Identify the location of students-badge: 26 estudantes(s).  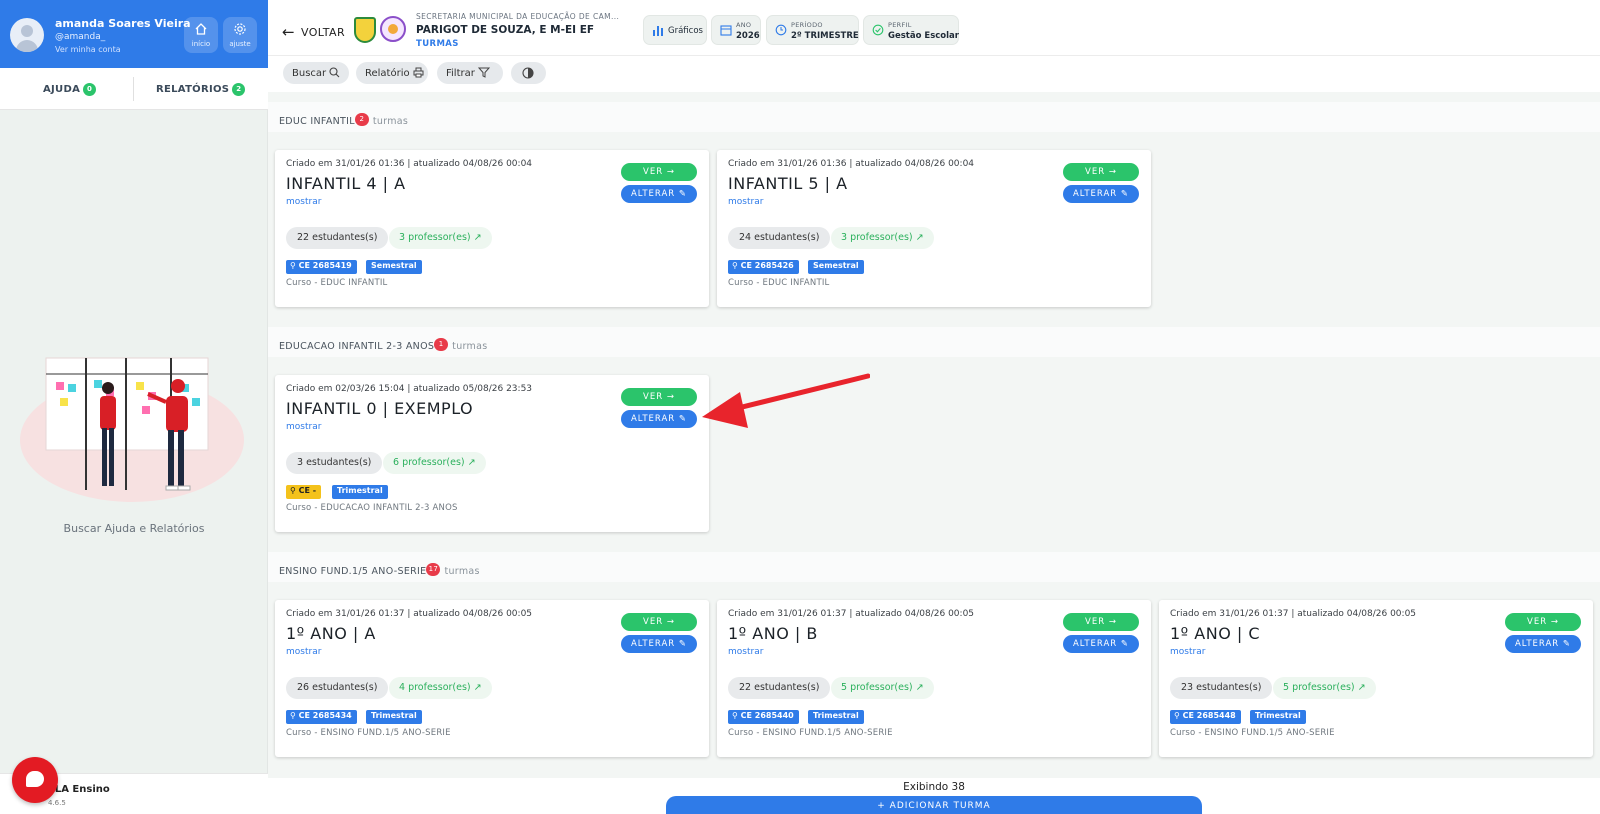
(337, 688).